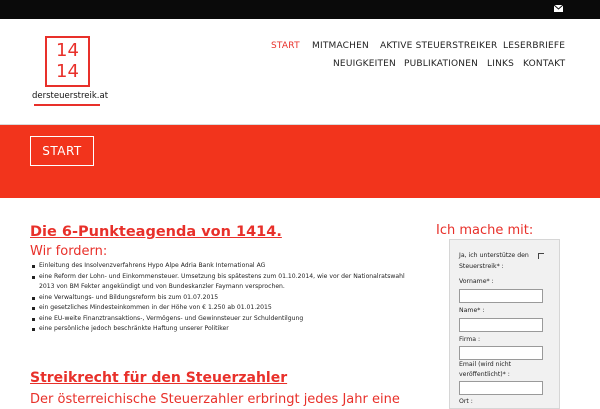 This screenshot has height=409, width=600. What do you see at coordinates (501, 325) in the screenshot?
I see `name-input` at bounding box center [501, 325].